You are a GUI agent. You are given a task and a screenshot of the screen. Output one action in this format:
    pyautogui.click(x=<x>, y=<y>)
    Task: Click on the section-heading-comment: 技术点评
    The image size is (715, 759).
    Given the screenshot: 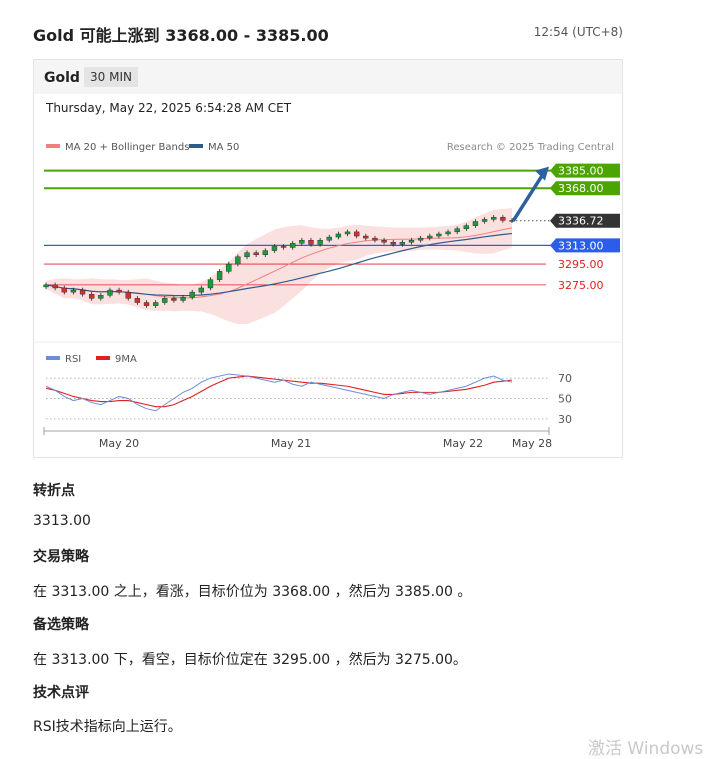 What is the action you would take?
    pyautogui.click(x=61, y=693)
    